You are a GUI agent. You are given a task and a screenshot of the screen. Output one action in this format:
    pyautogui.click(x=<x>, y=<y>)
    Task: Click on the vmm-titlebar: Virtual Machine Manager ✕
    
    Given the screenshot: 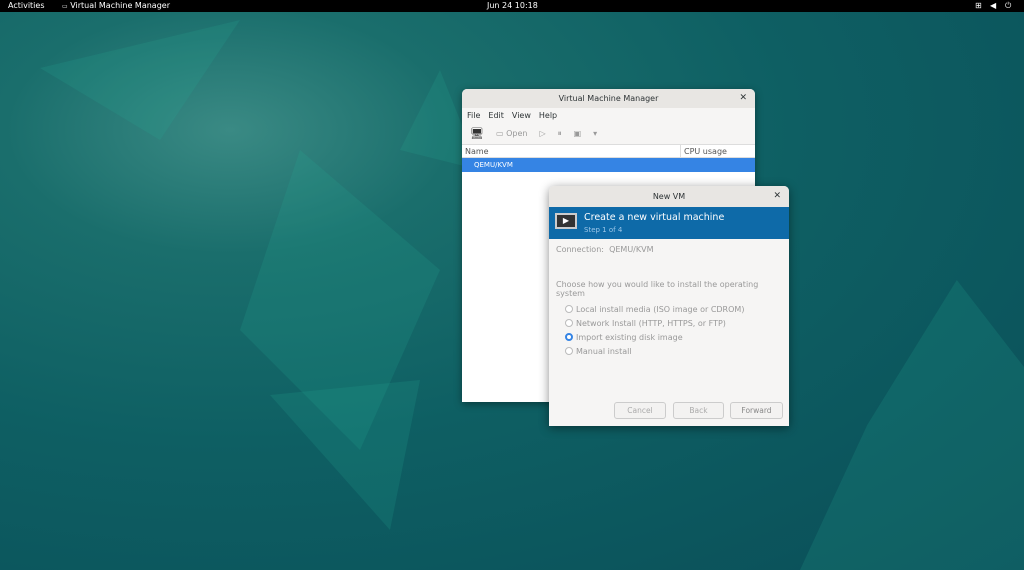 What is the action you would take?
    pyautogui.click(x=608, y=98)
    